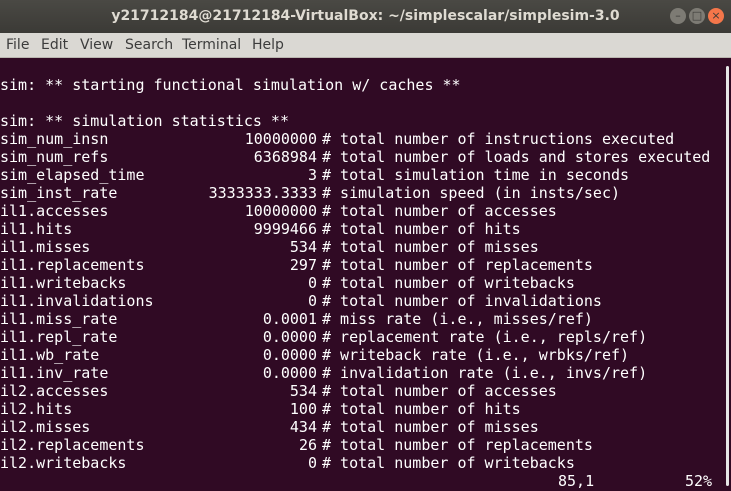  I want to click on stat-description: # total simulation time in seconds, so click(476, 175).